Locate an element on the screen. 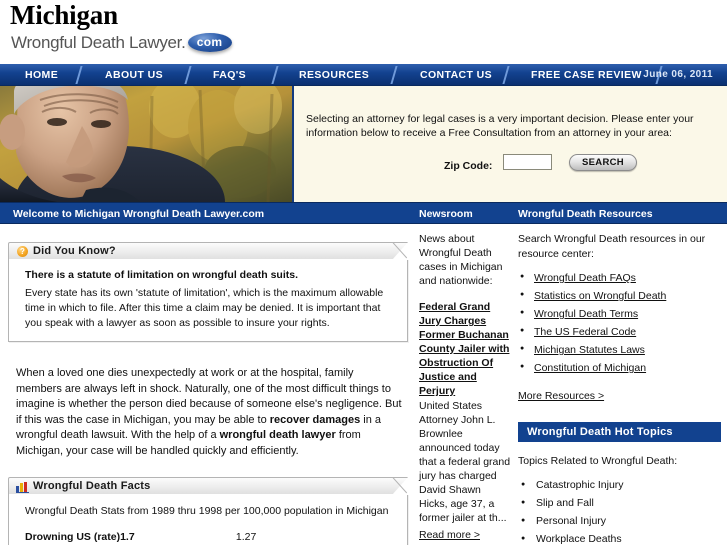 This screenshot has width=727, height=545. resource-link-statutes: Michigan Statutes Laws is located at coordinates (589, 350).